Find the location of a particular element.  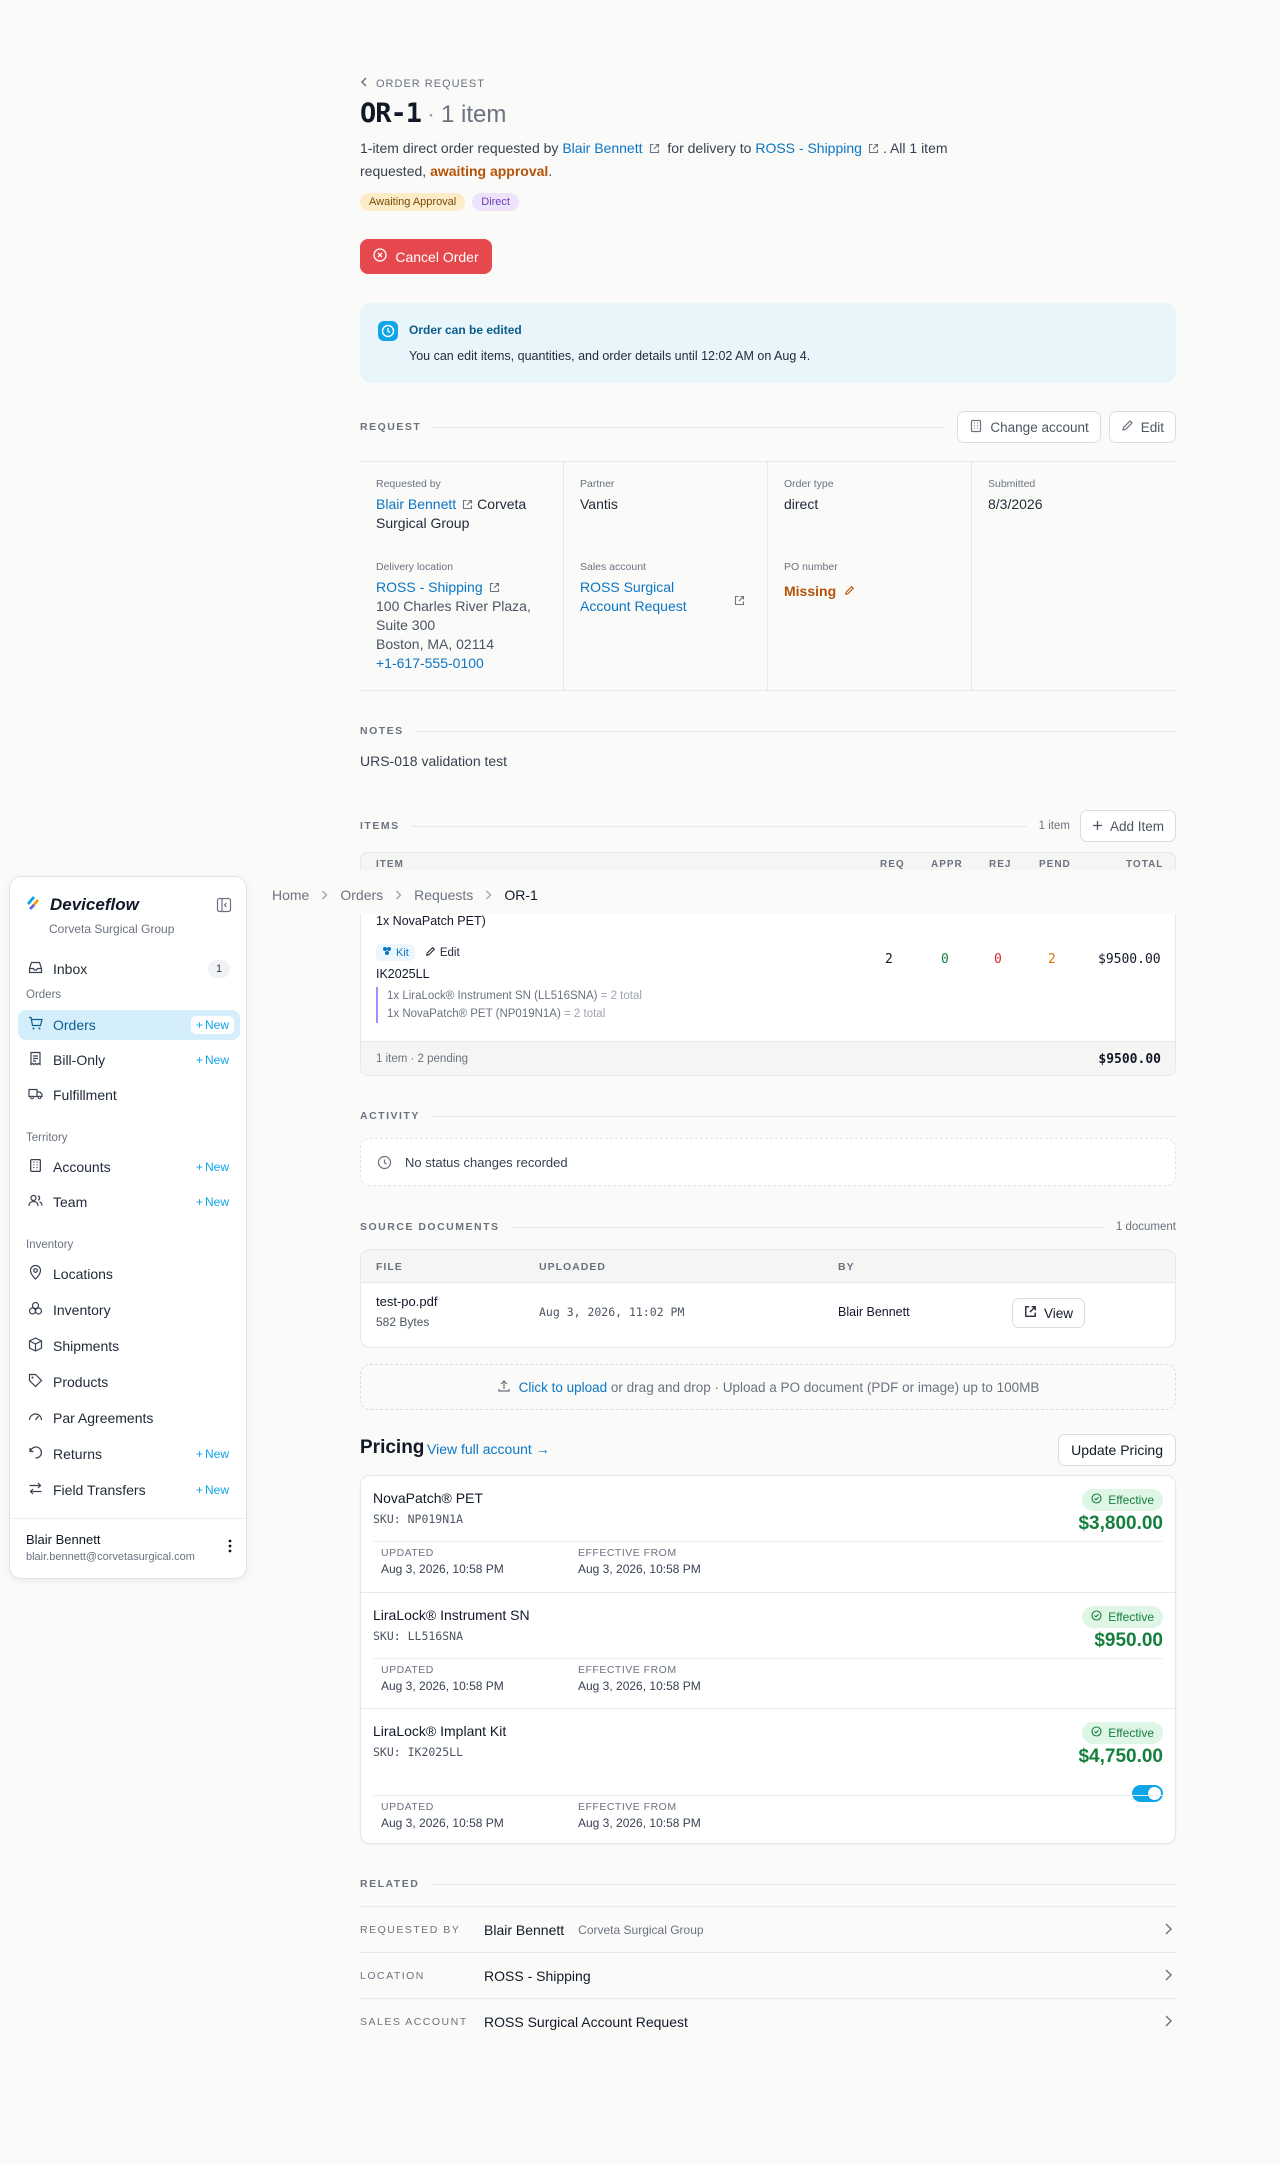

effective-label: EFFECTIVE FROM is located at coordinates (627, 1670).